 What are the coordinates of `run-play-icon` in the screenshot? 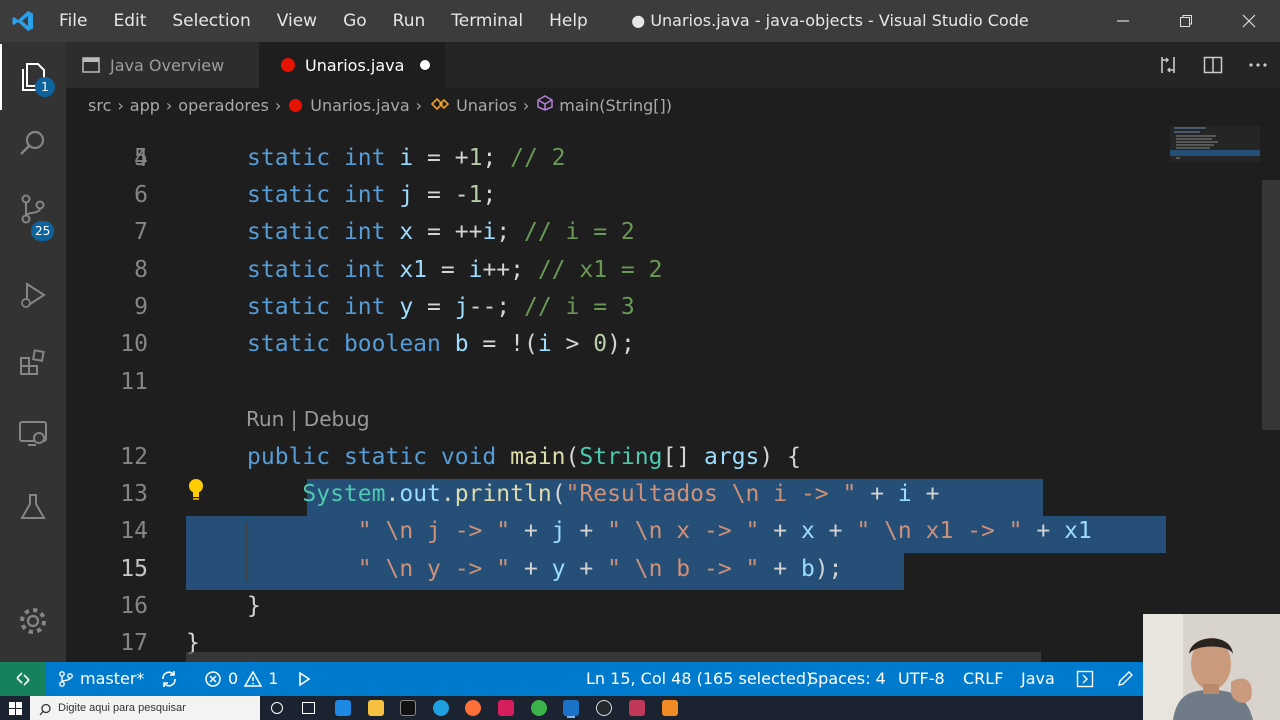 It's located at (304, 679).